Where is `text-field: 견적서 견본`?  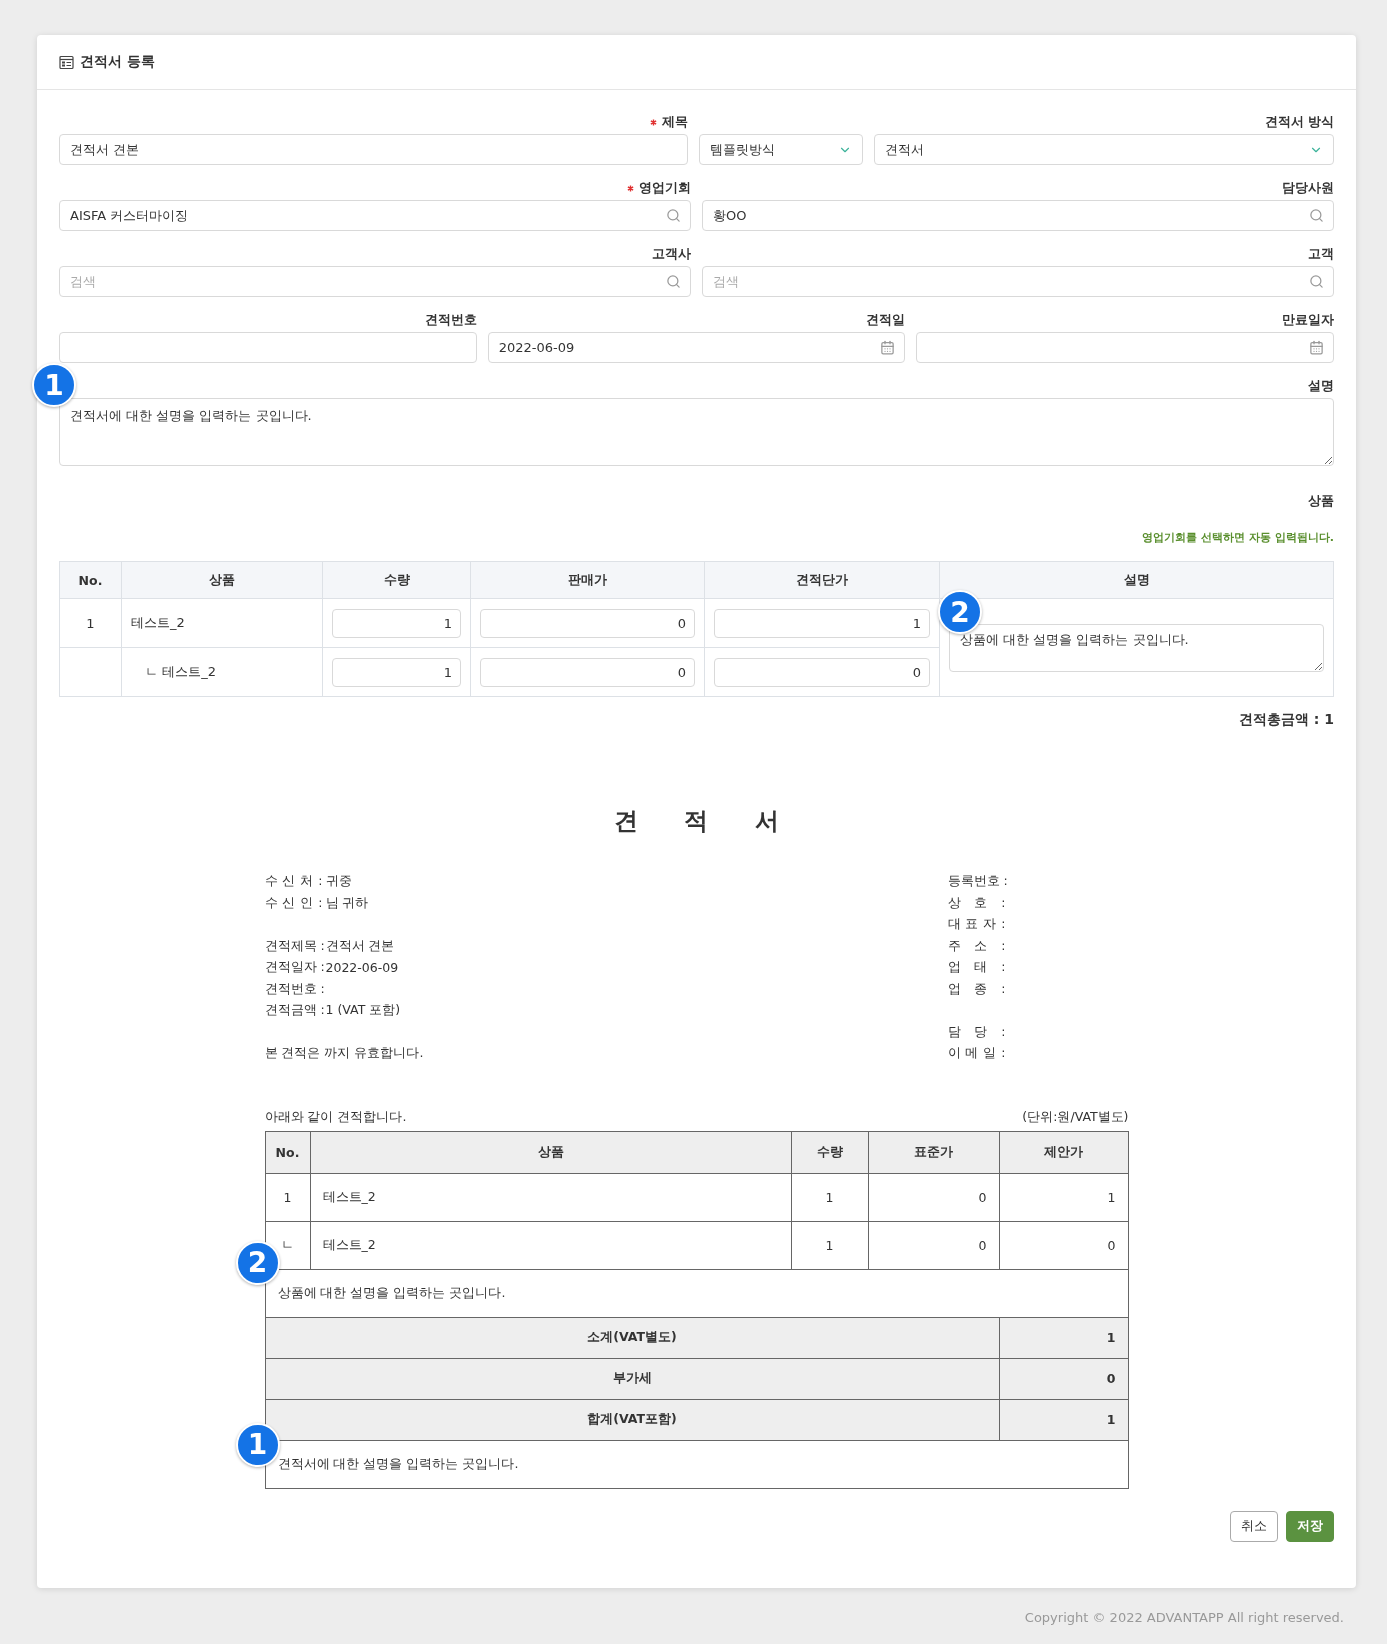 text-field: 견적서 견본 is located at coordinates (374, 149).